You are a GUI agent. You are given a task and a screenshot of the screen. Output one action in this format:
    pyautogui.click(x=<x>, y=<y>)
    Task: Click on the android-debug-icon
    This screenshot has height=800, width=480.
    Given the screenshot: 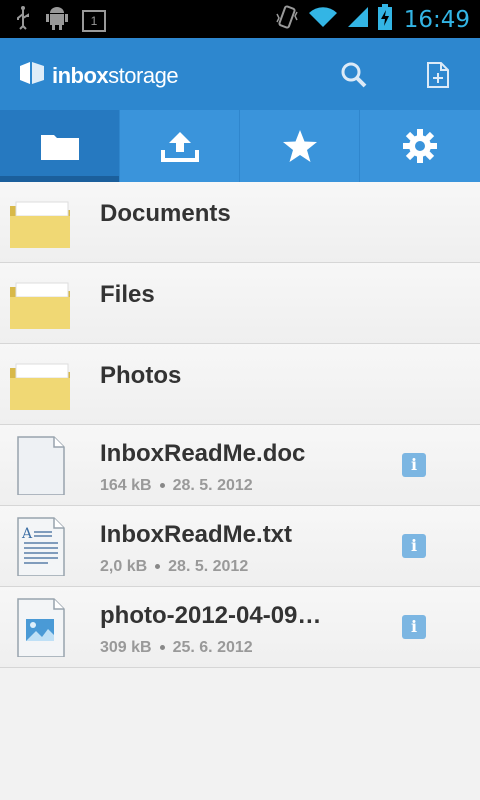 What is the action you would take?
    pyautogui.click(x=57, y=20)
    